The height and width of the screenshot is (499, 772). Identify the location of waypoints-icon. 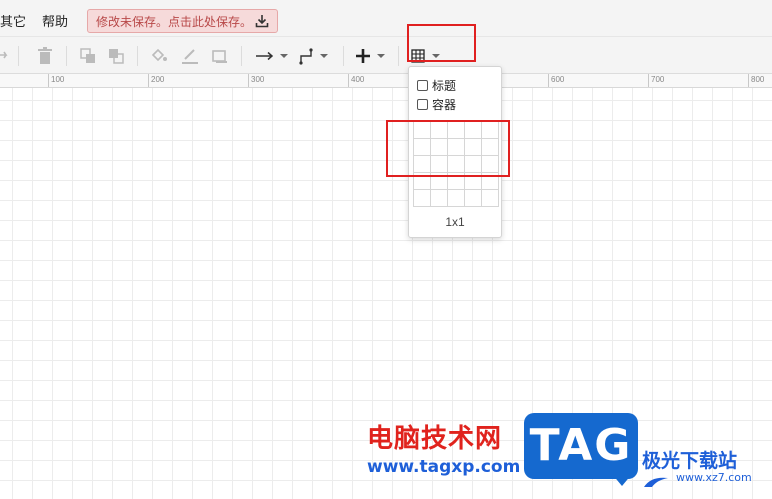
(315, 56).